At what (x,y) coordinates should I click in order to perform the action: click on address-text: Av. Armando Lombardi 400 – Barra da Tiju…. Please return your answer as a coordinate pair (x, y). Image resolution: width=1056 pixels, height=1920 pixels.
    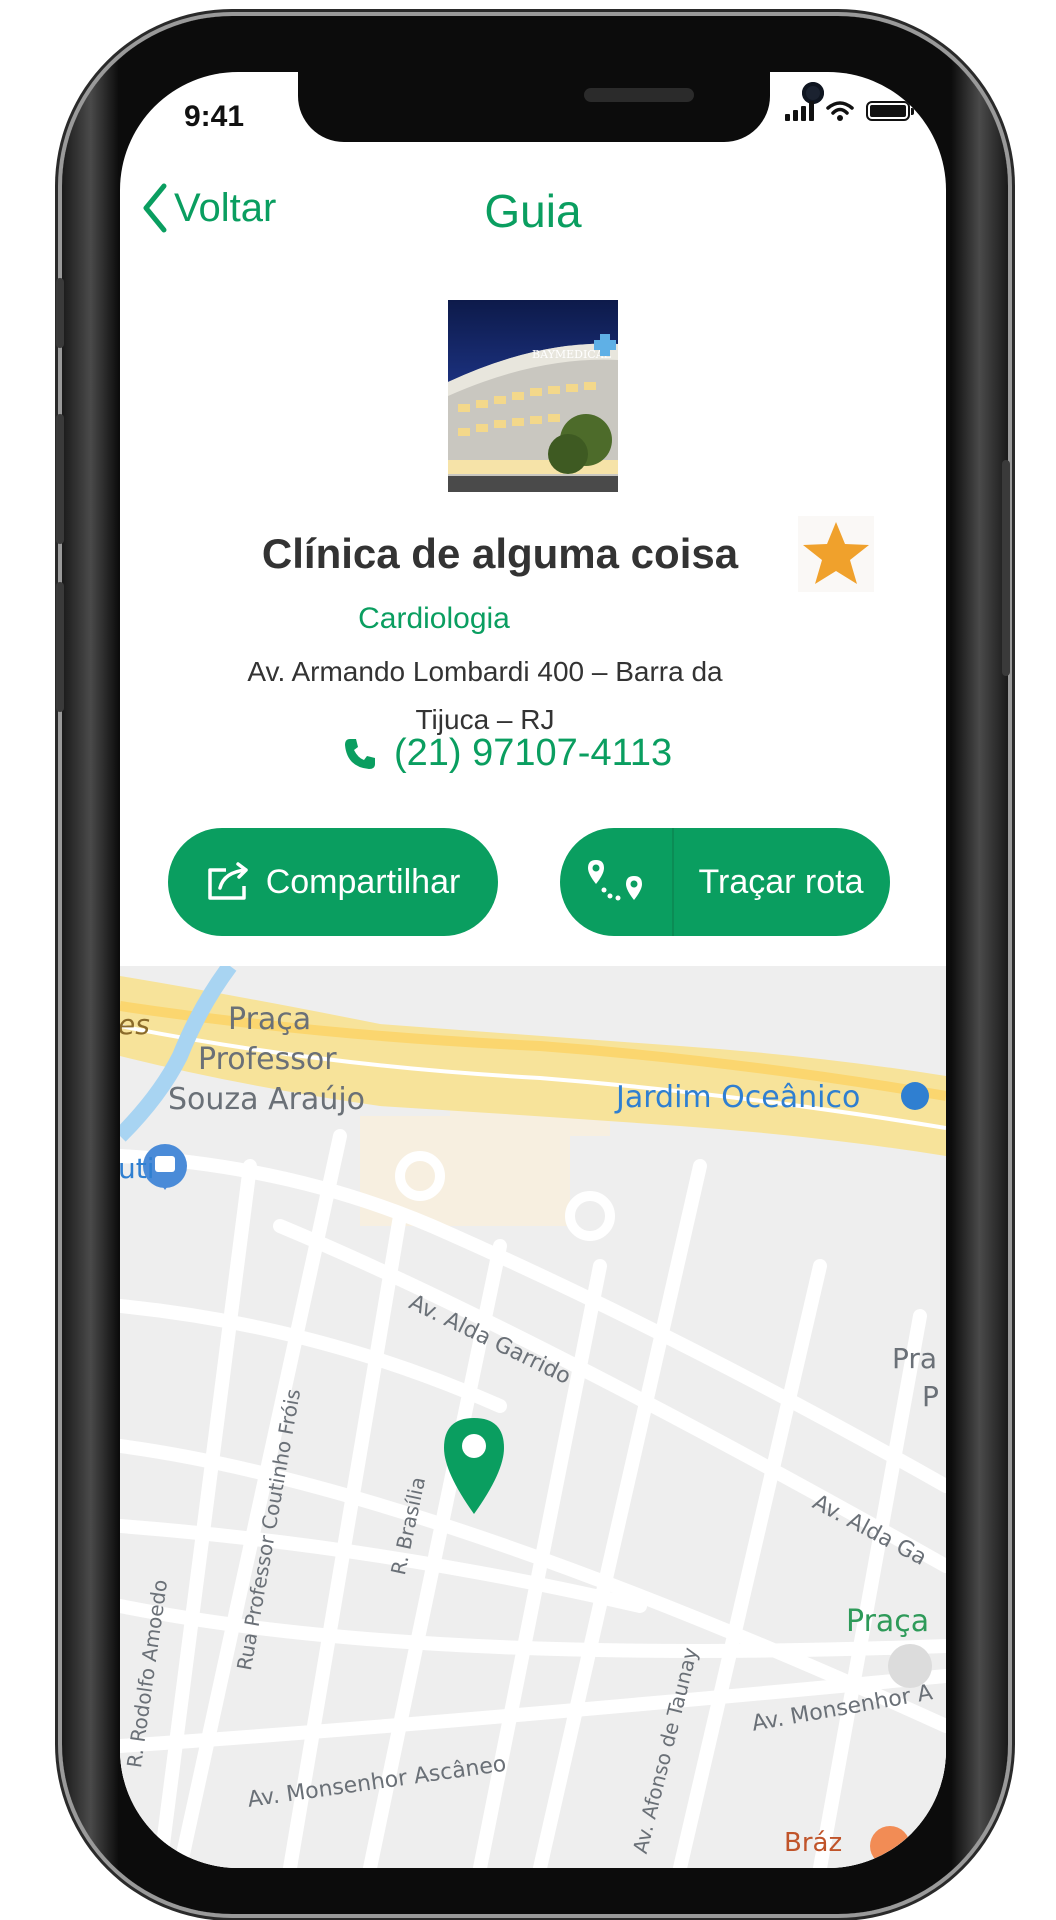
    Looking at the image, I should click on (485, 695).